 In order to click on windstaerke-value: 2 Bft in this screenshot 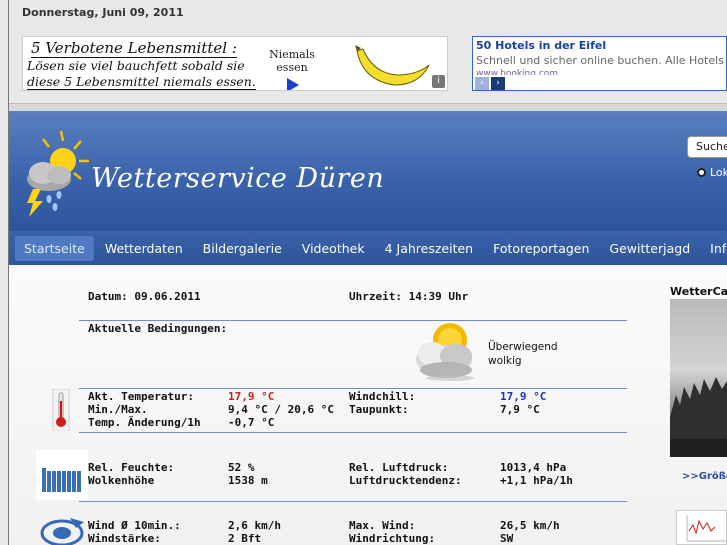, I will do `click(245, 538)`.